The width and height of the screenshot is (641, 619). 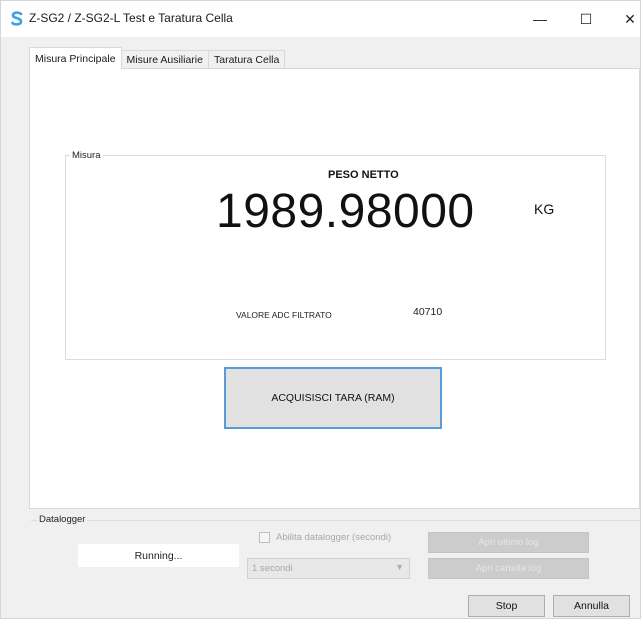 I want to click on minimize-button: —, so click(x=540, y=19).